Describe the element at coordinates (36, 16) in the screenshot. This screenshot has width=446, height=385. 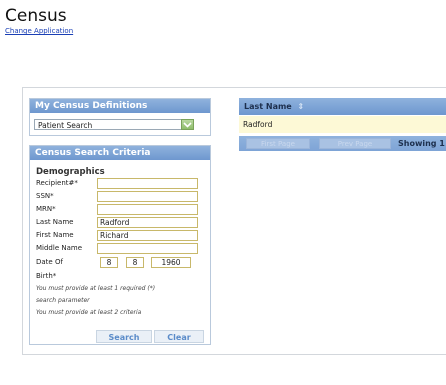
I see `page-title: Census` at that location.